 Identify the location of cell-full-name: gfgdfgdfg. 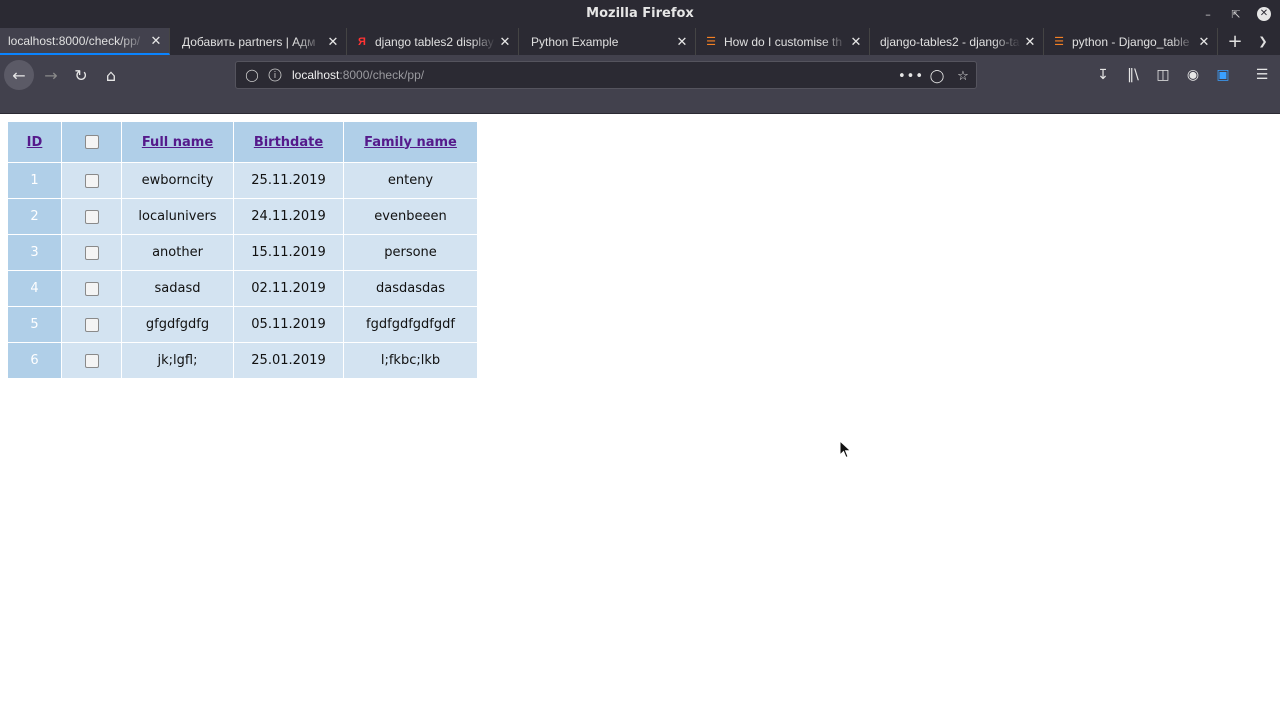
(177, 324).